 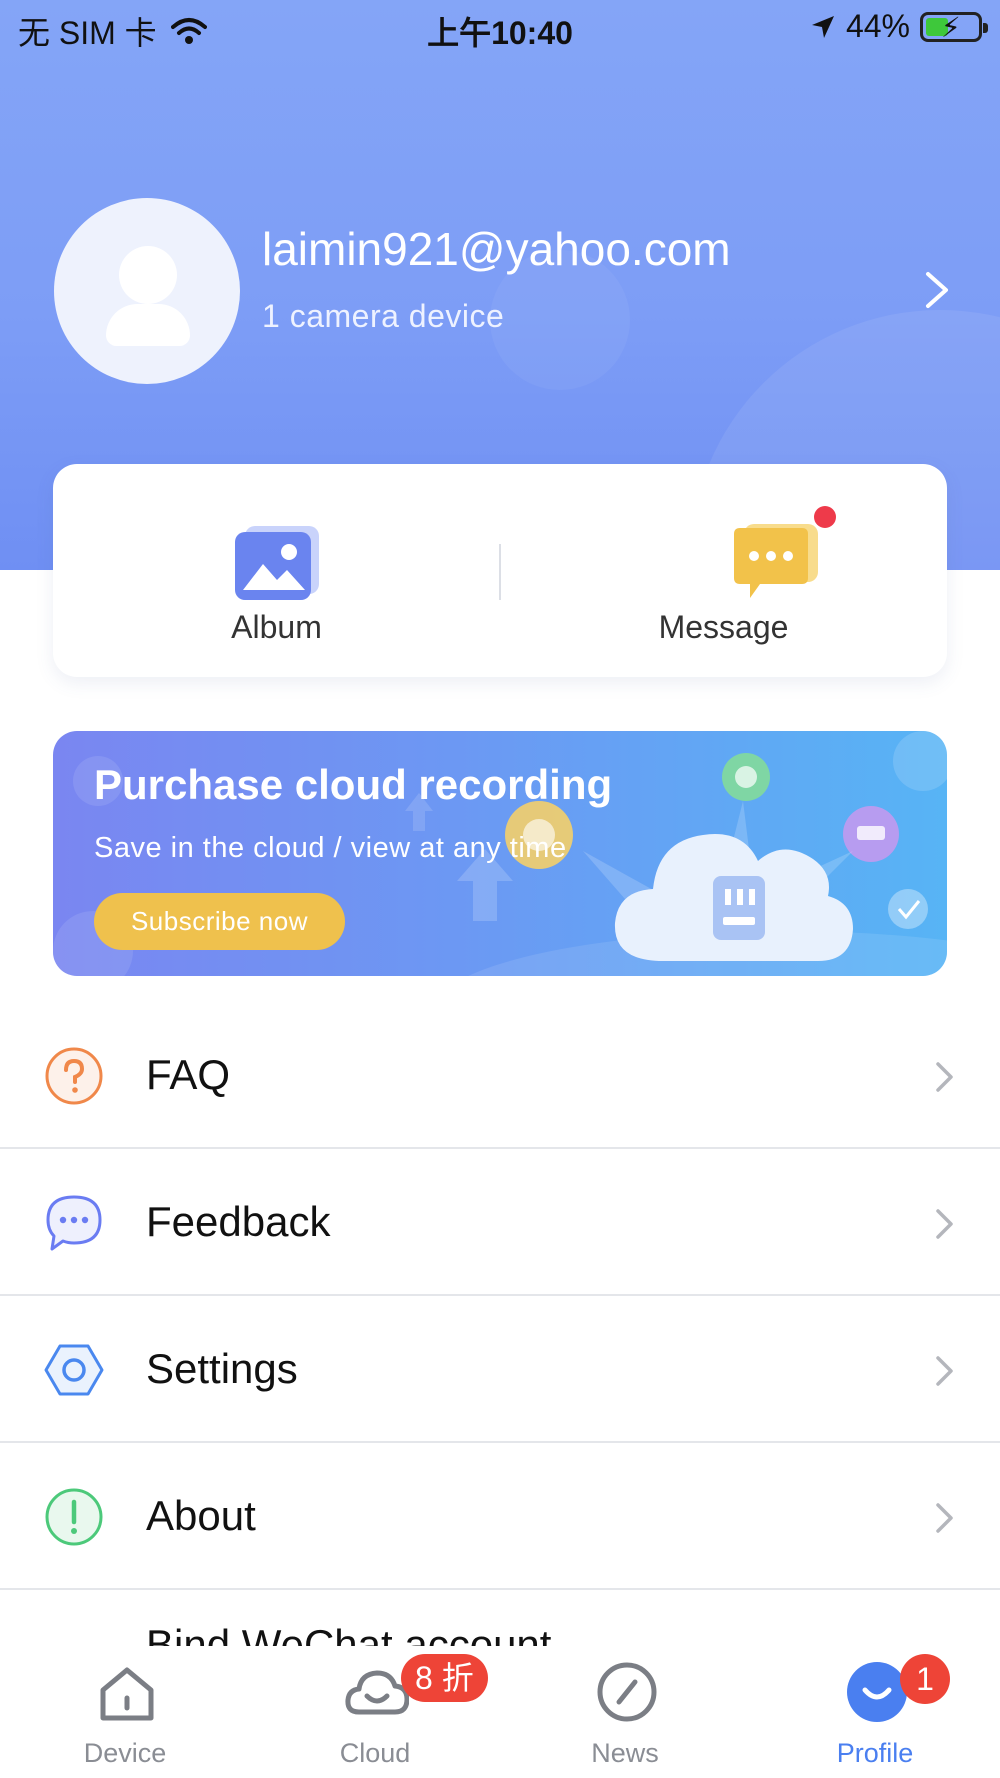 What do you see at coordinates (954, 27) in the screenshot?
I see `battery-icon: ⚡` at bounding box center [954, 27].